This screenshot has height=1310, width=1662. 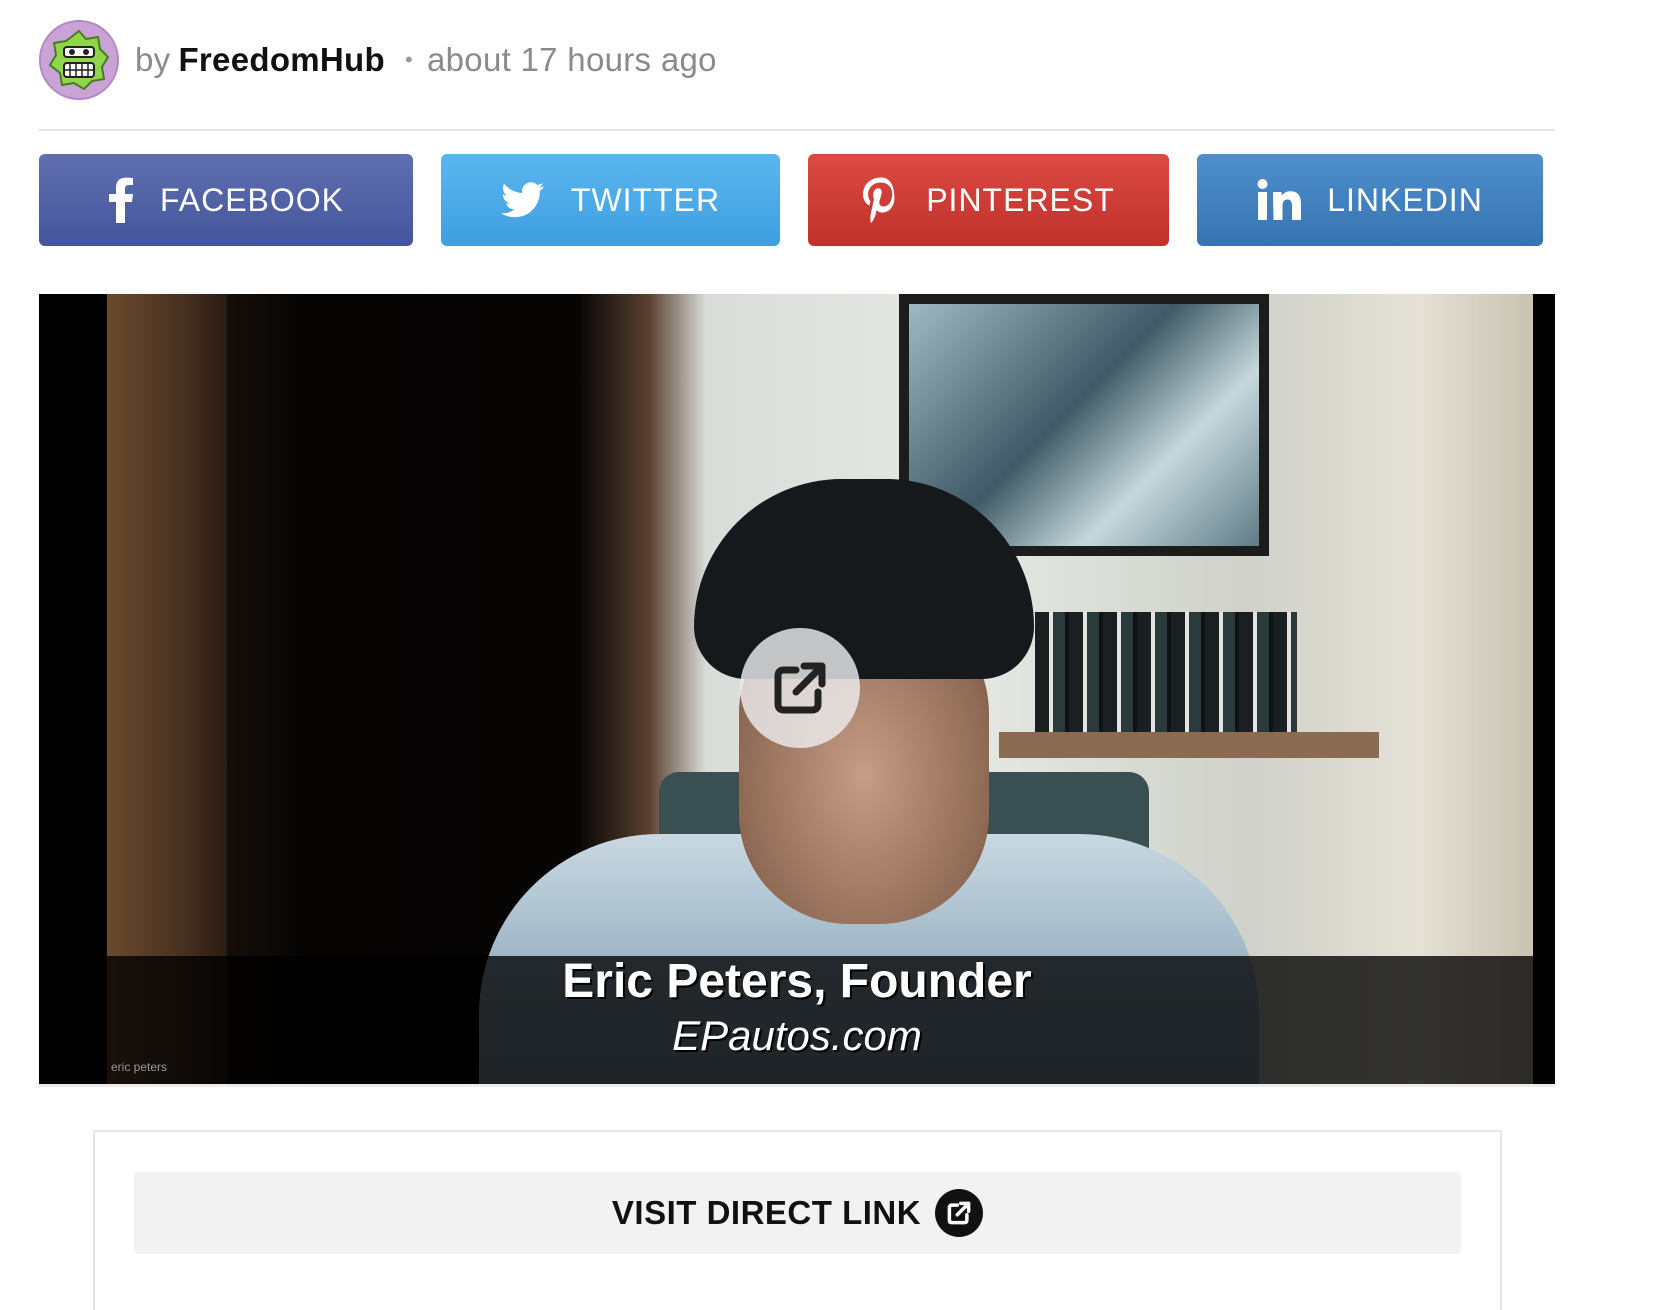 I want to click on video-scene-shelf, so click(x=1189, y=745).